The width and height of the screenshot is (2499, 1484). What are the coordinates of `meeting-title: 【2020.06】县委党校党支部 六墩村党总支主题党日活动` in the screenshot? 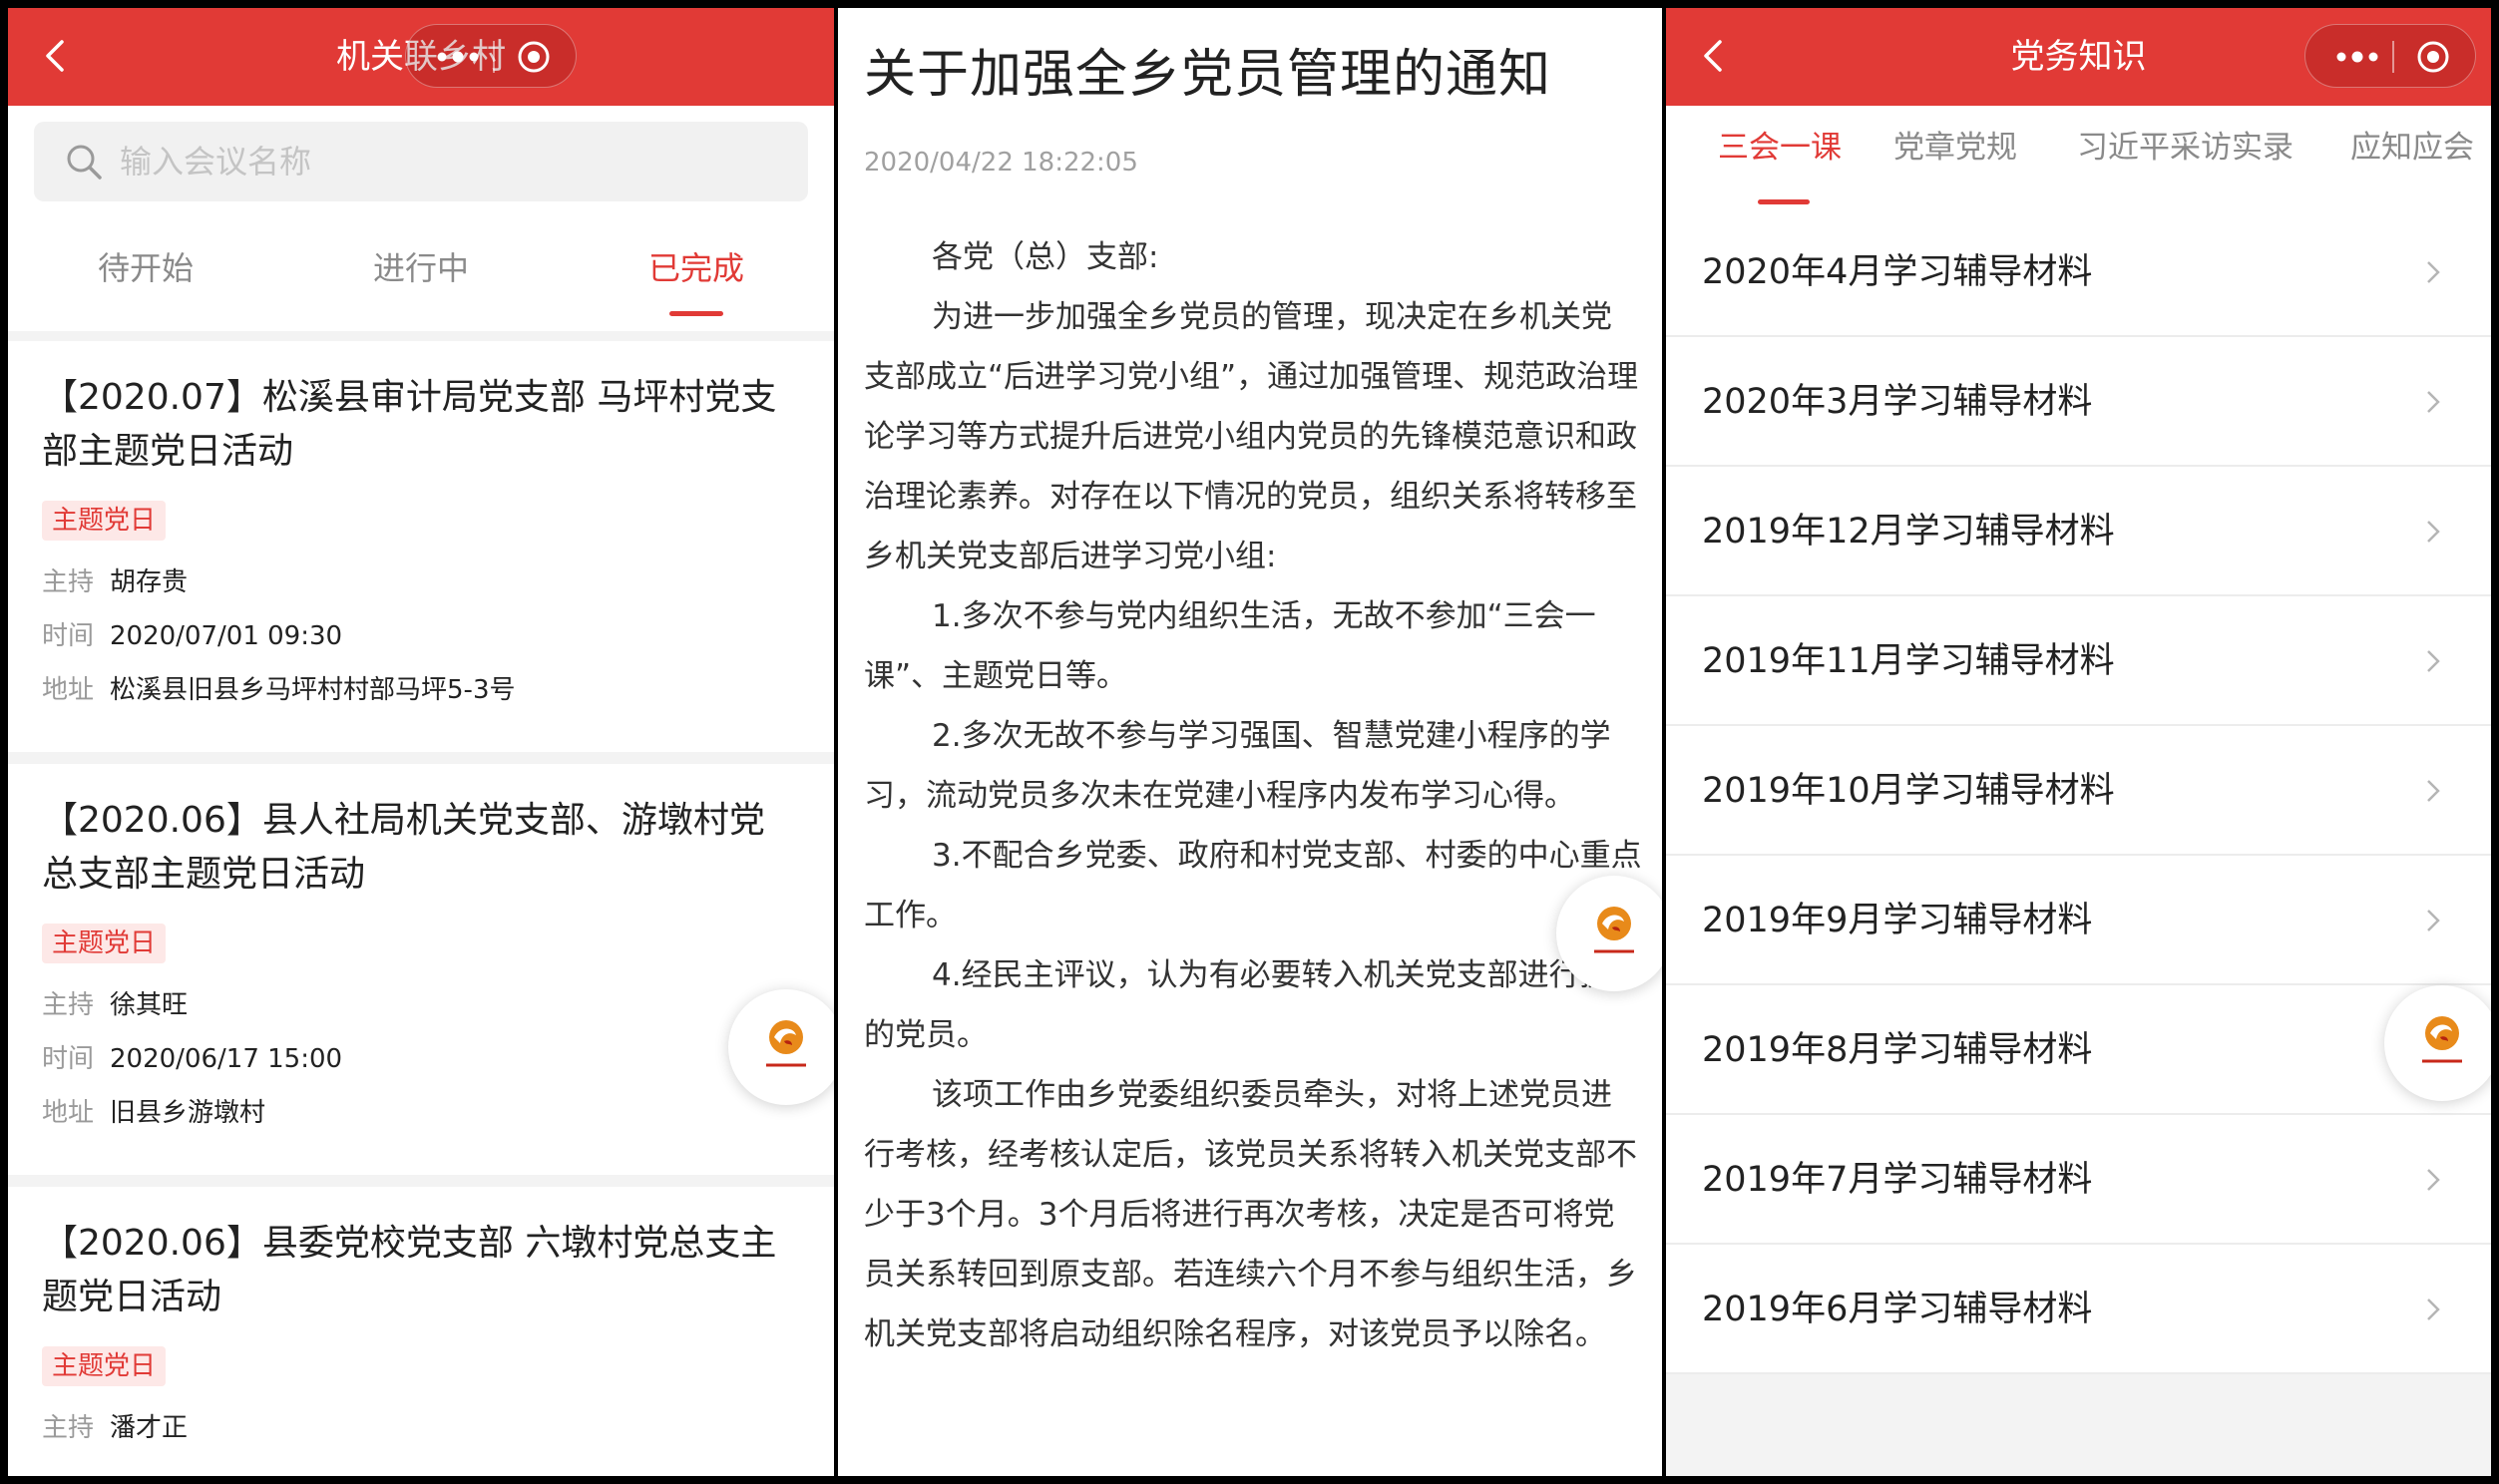 It's located at (409, 1270).